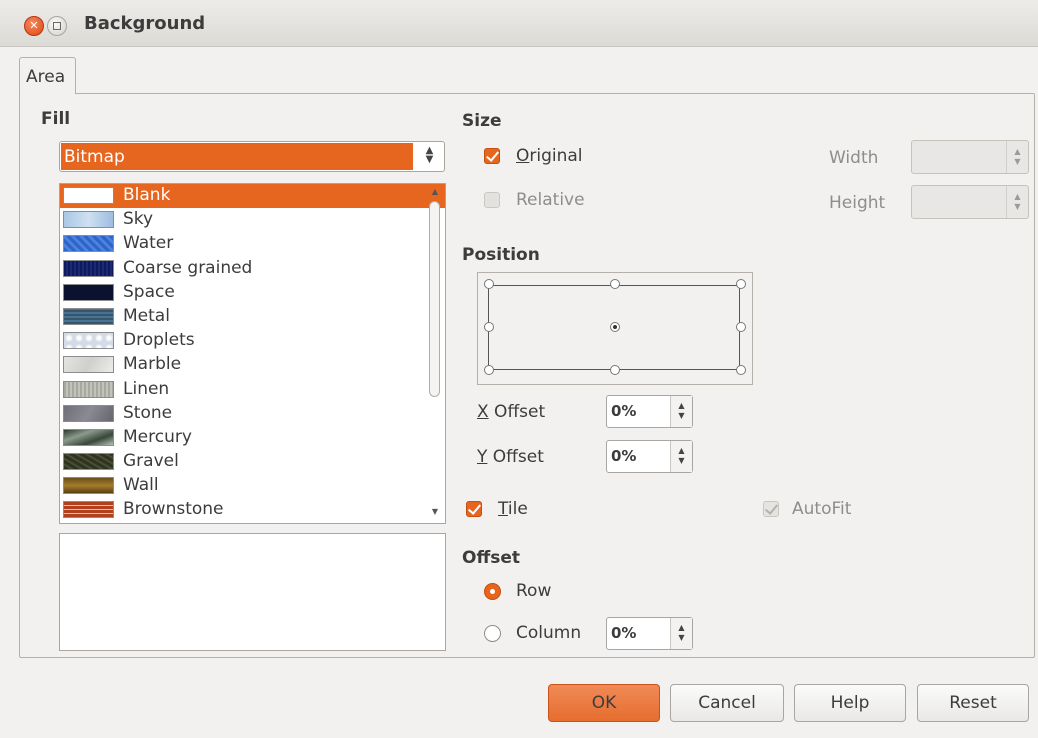  Describe the element at coordinates (429, 155) in the screenshot. I see `select-arrows-icon: ▲ ▼` at that location.